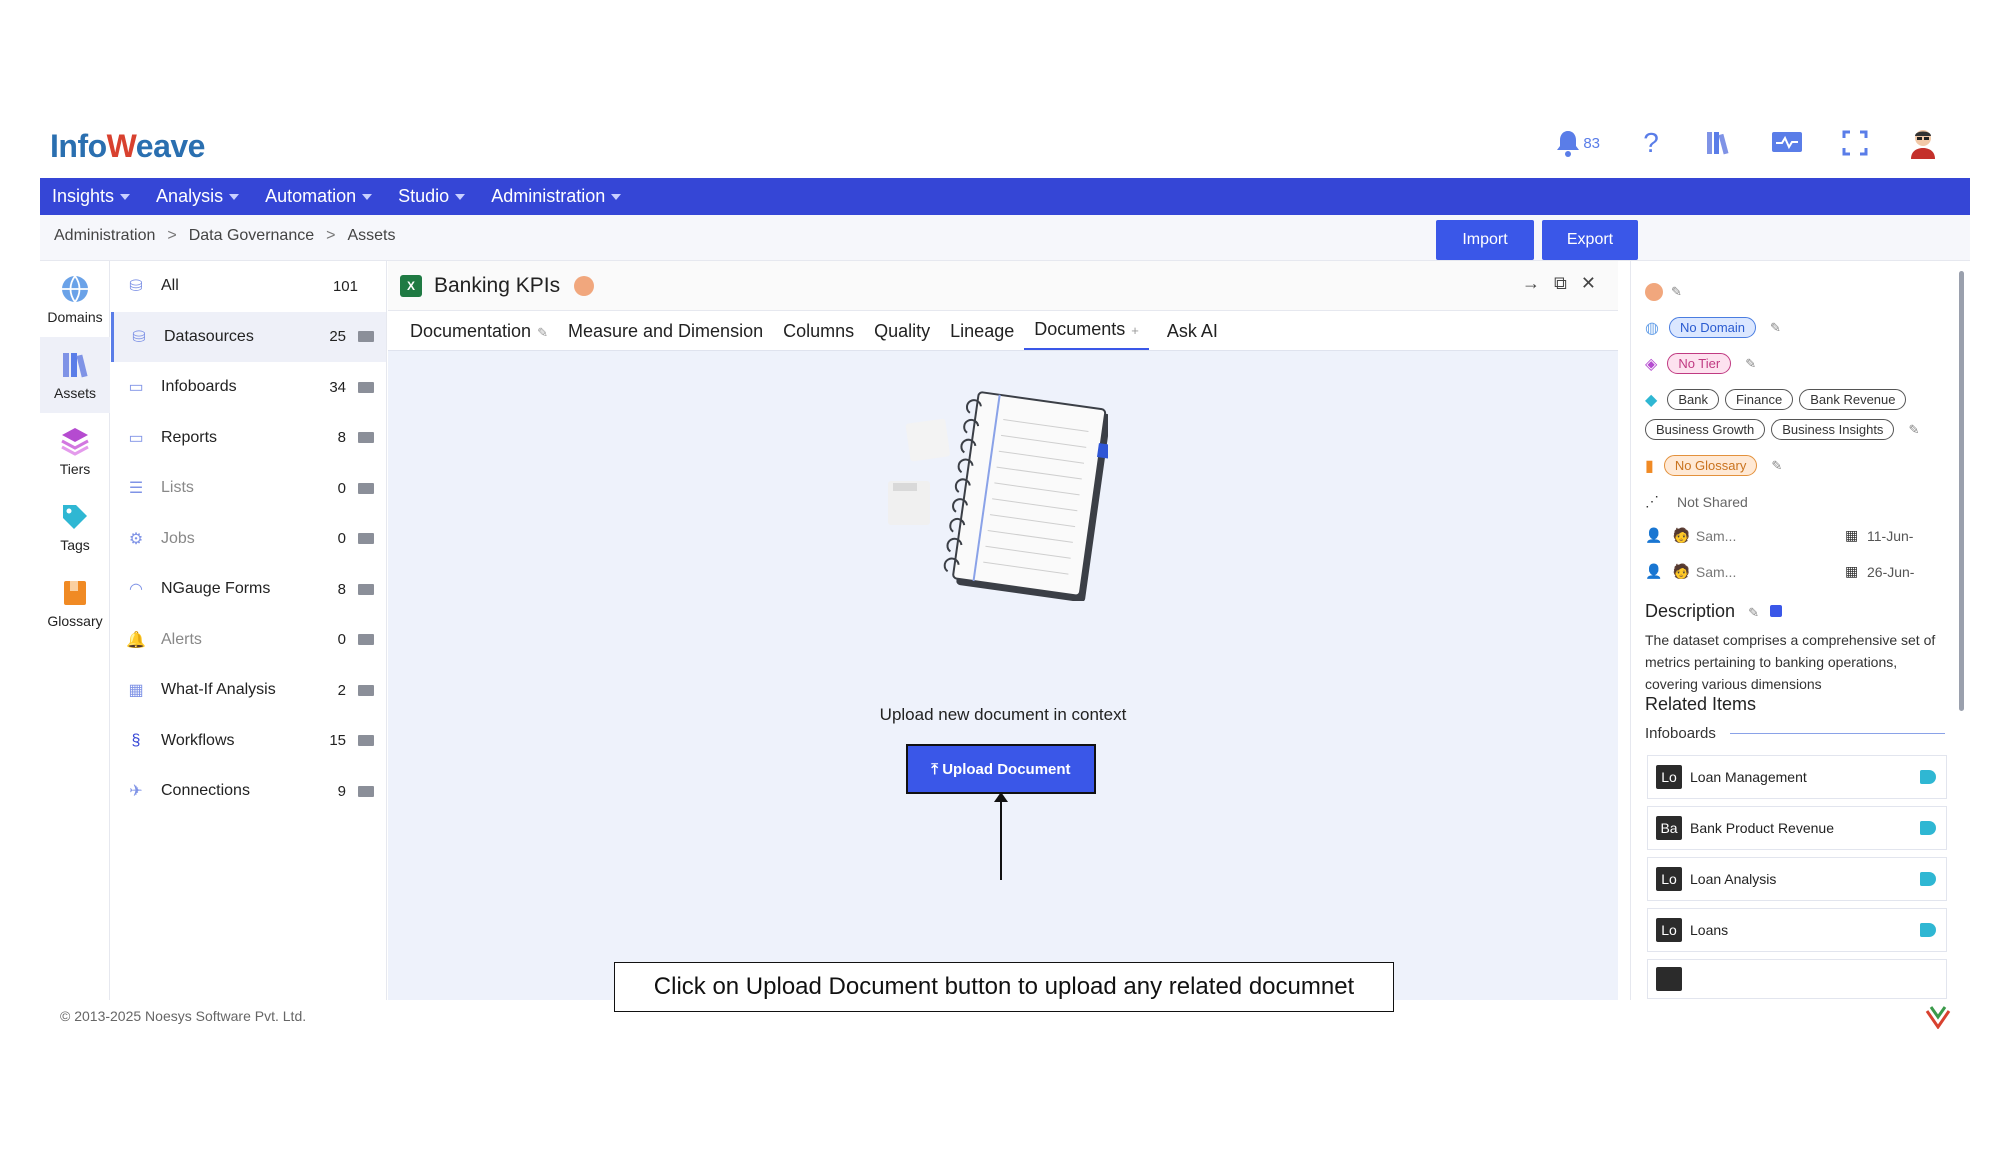 This screenshot has width=2000, height=1160. I want to click on fullscreen-icon, so click(1855, 143).